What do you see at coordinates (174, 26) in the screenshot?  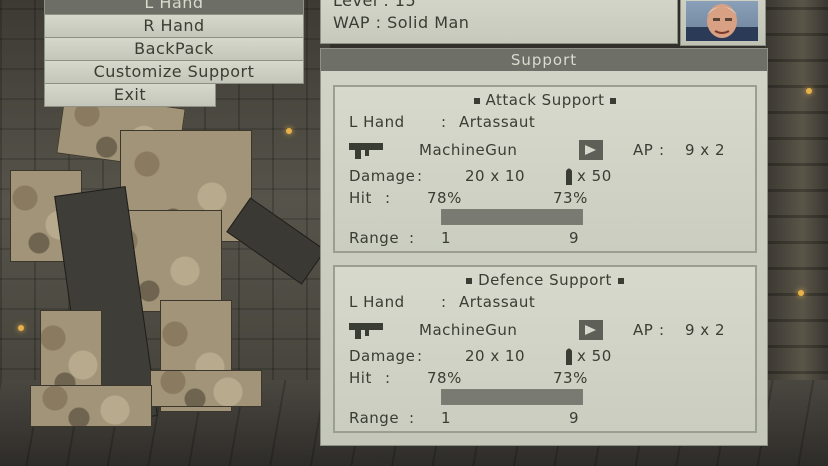 I see `menu-item-r-hand: R Hand` at bounding box center [174, 26].